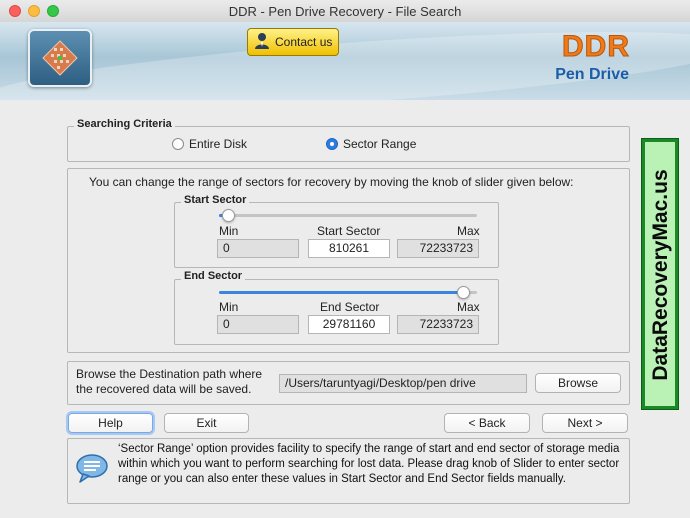 Image resolution: width=690 pixels, height=518 pixels. I want to click on entire-disk-radio: Entire Disk, so click(209, 144).